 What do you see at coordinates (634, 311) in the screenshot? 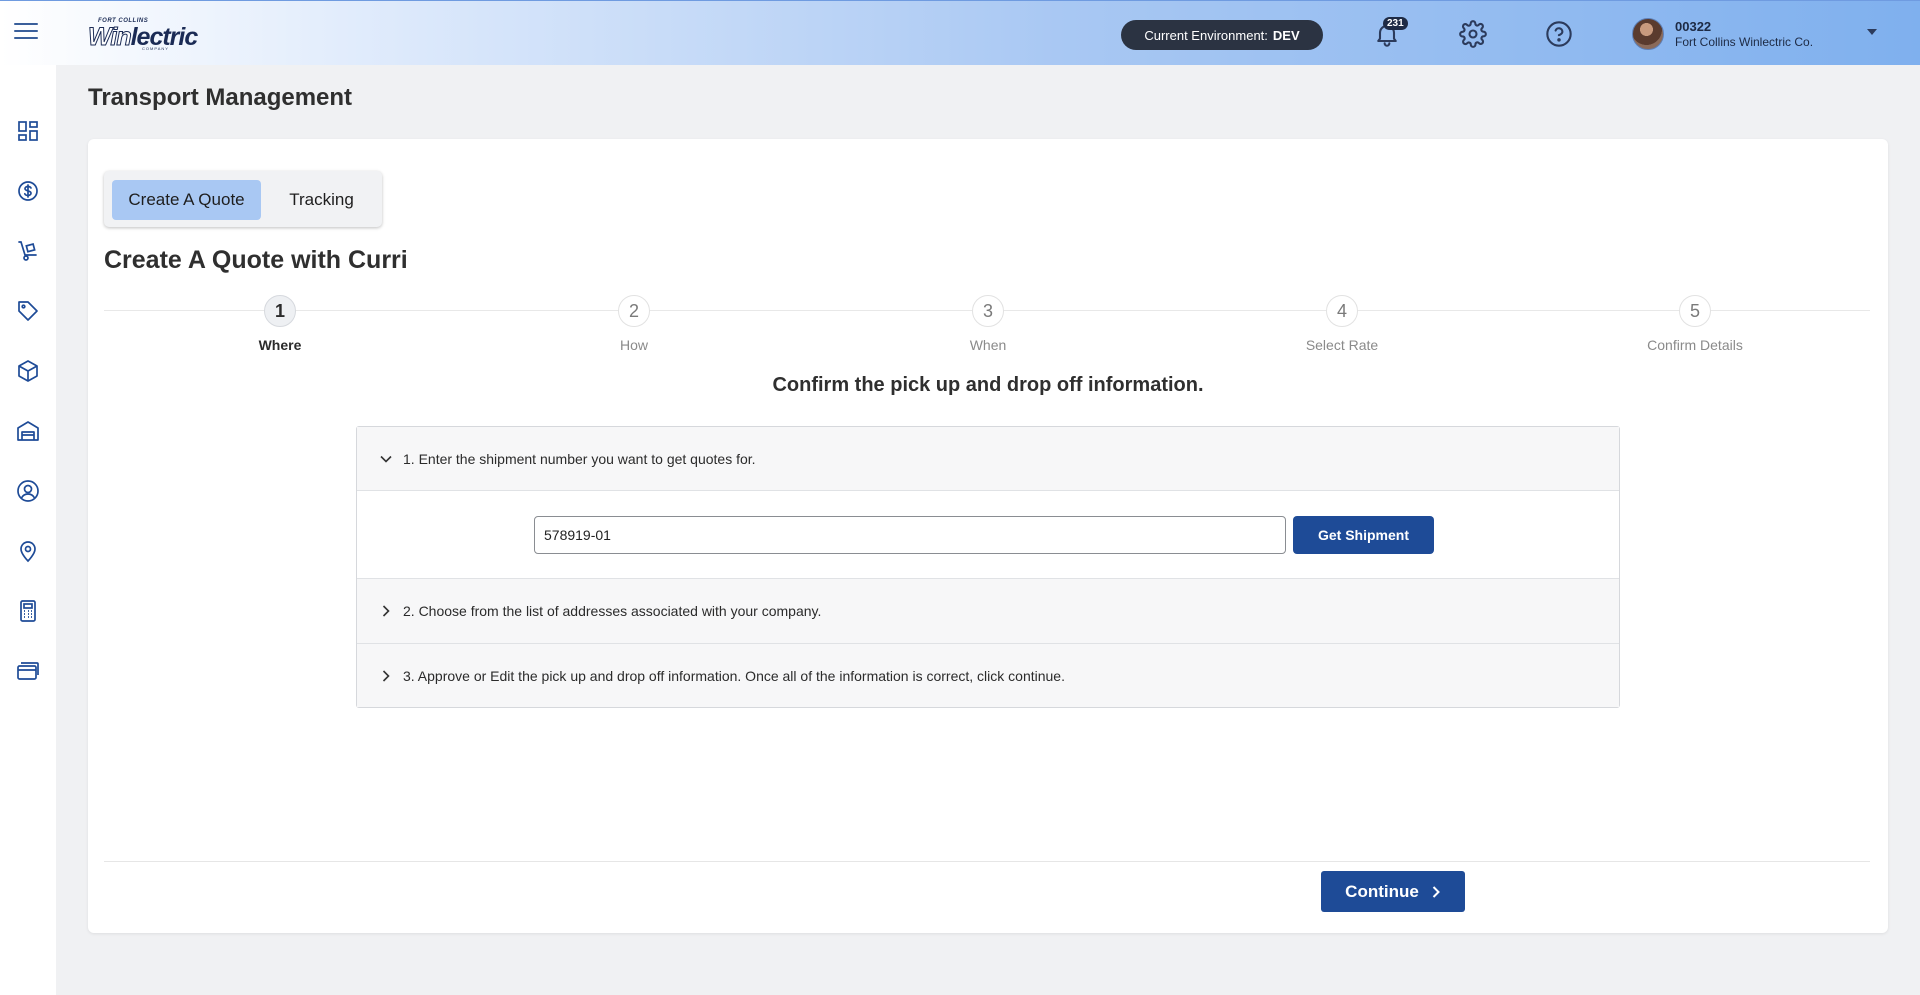
I see `step-number: 2` at bounding box center [634, 311].